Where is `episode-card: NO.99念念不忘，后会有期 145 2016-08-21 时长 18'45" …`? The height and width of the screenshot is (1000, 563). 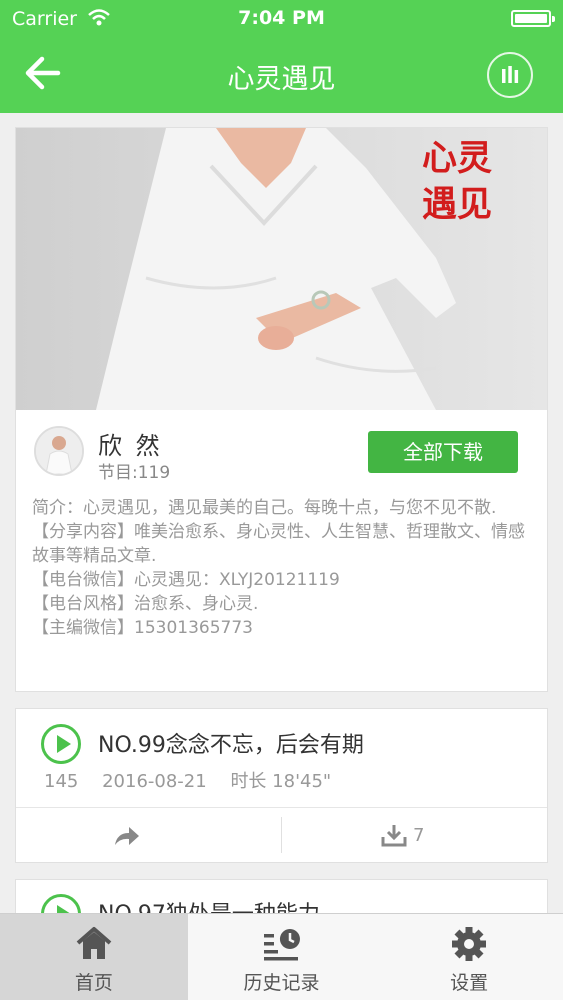 episode-card: NO.99念念不忘，后会有期 145 2016-08-21 时长 18'45" … is located at coordinates (281, 785).